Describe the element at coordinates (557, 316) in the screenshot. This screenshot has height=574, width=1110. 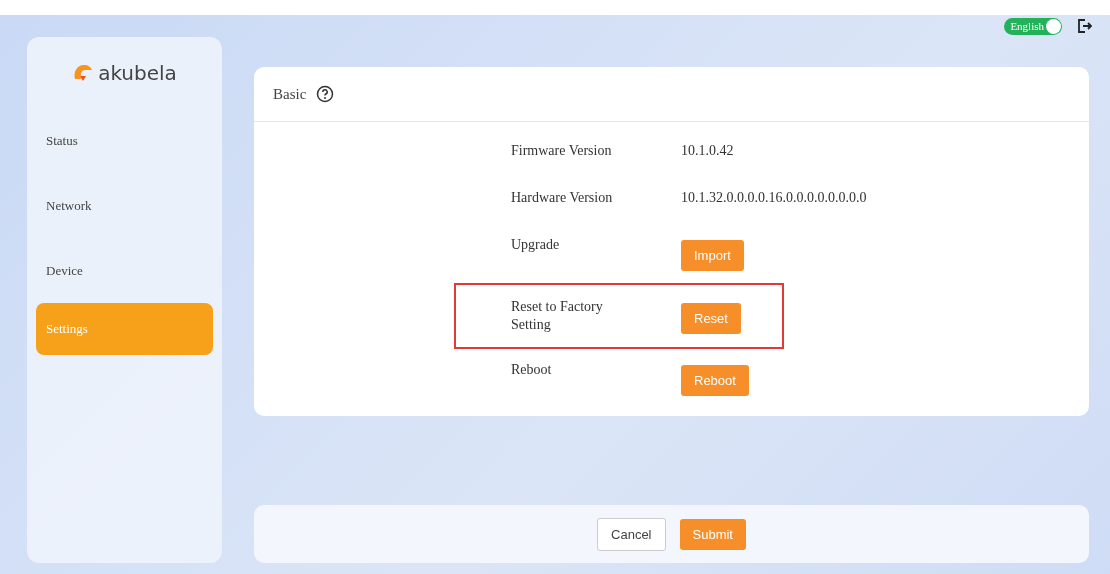
I see `field-label: Reset to Factory Setting` at that location.